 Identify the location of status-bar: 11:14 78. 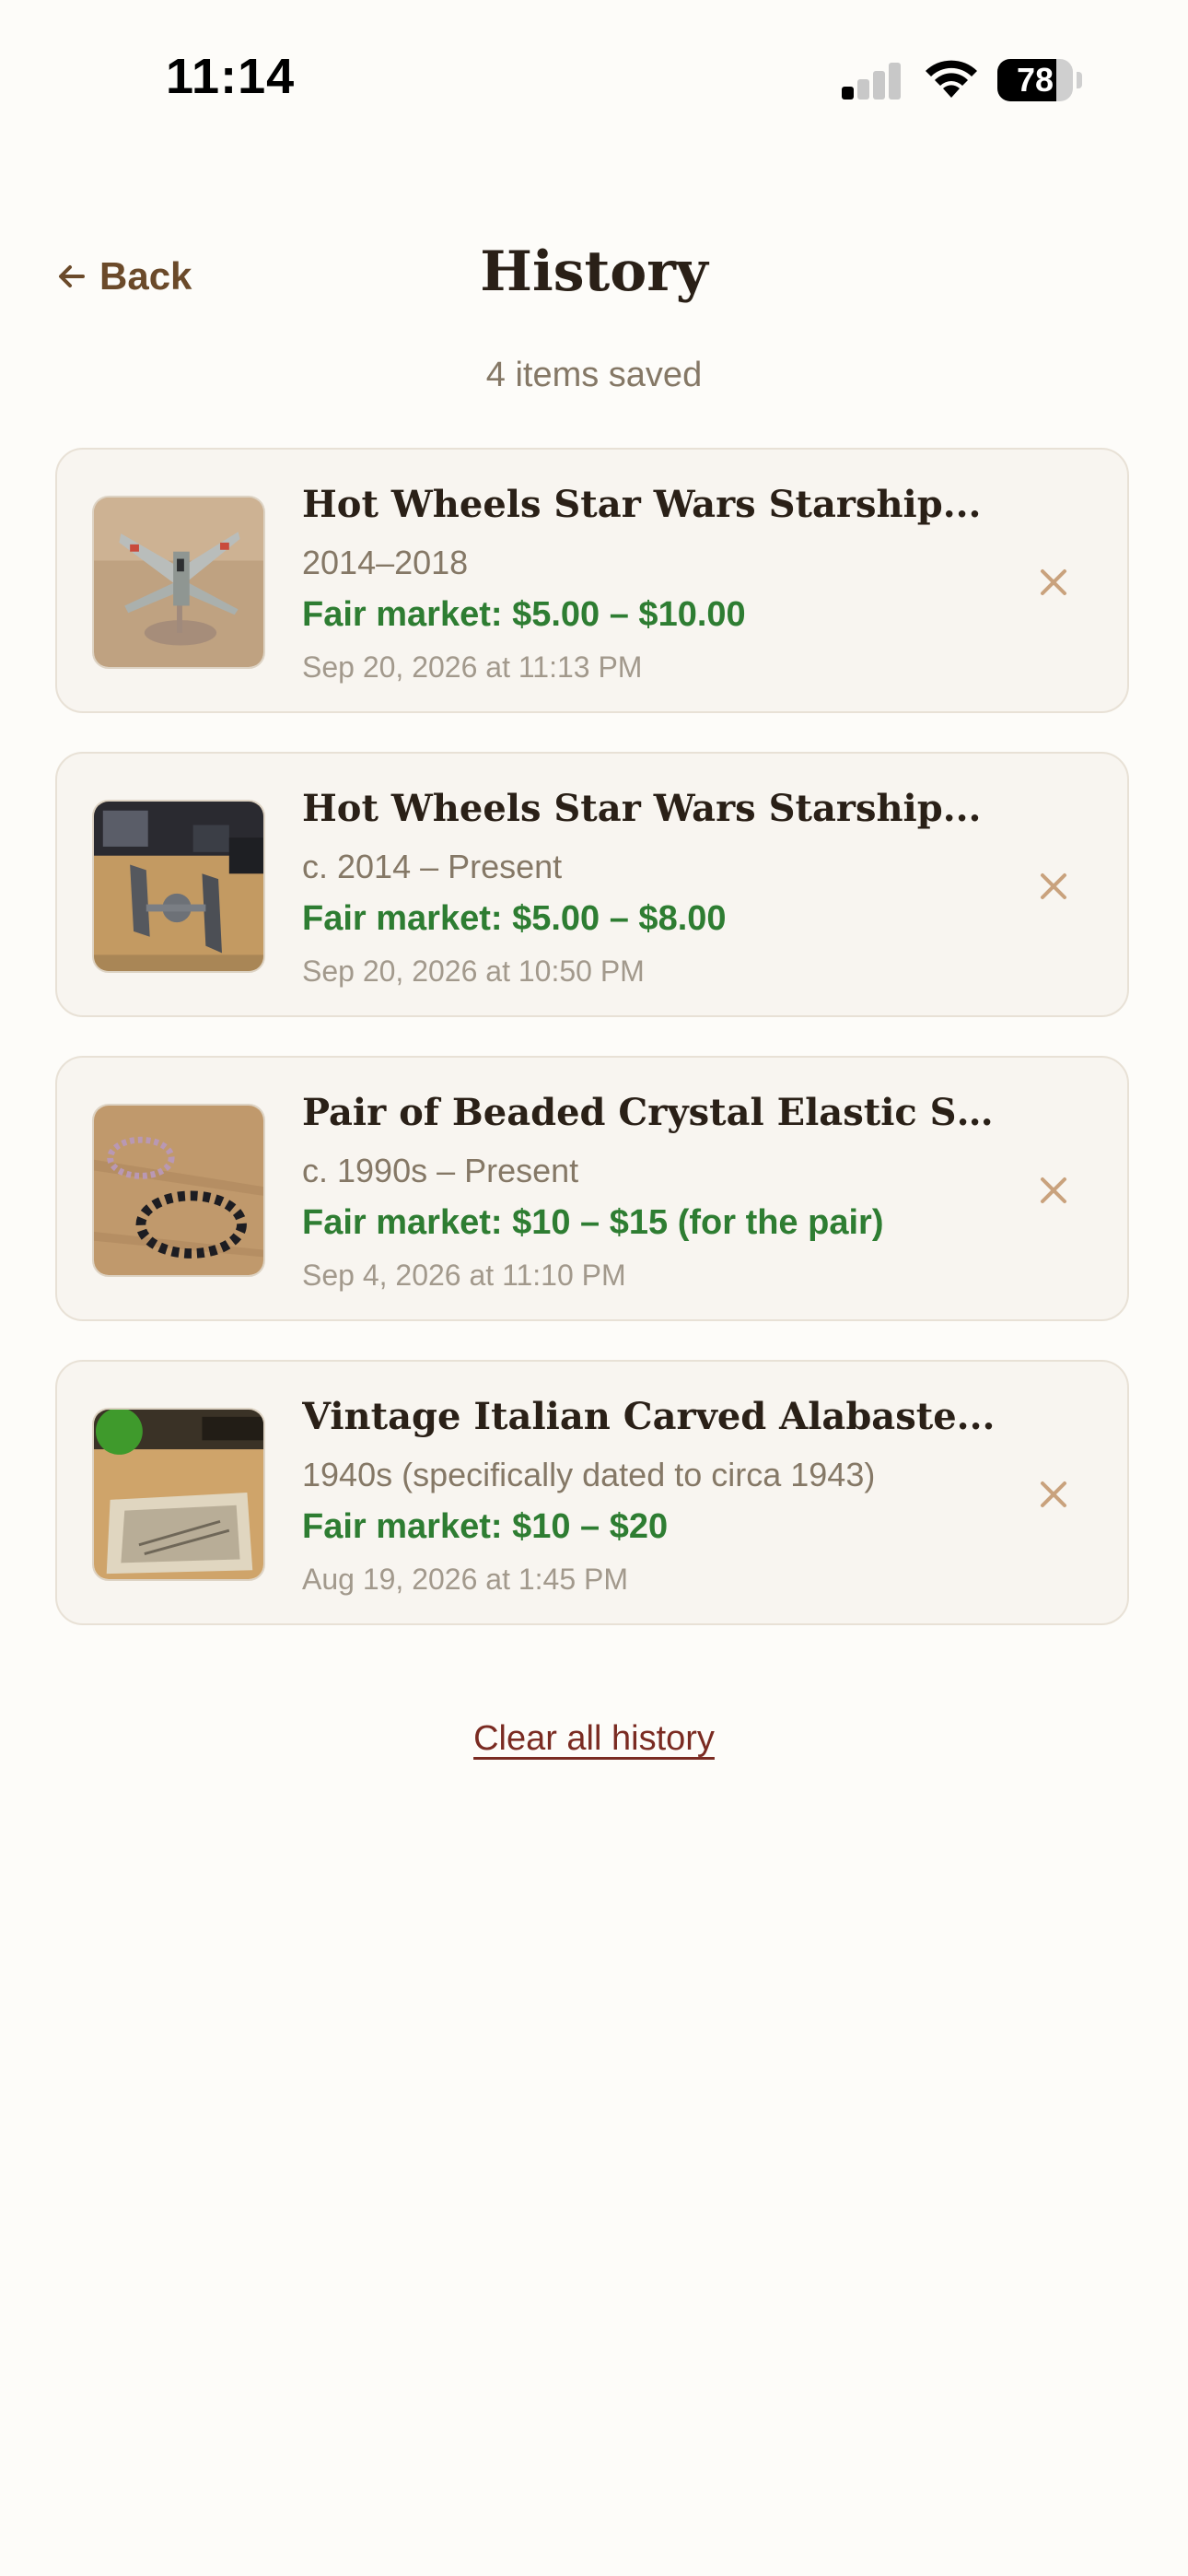
(594, 78).